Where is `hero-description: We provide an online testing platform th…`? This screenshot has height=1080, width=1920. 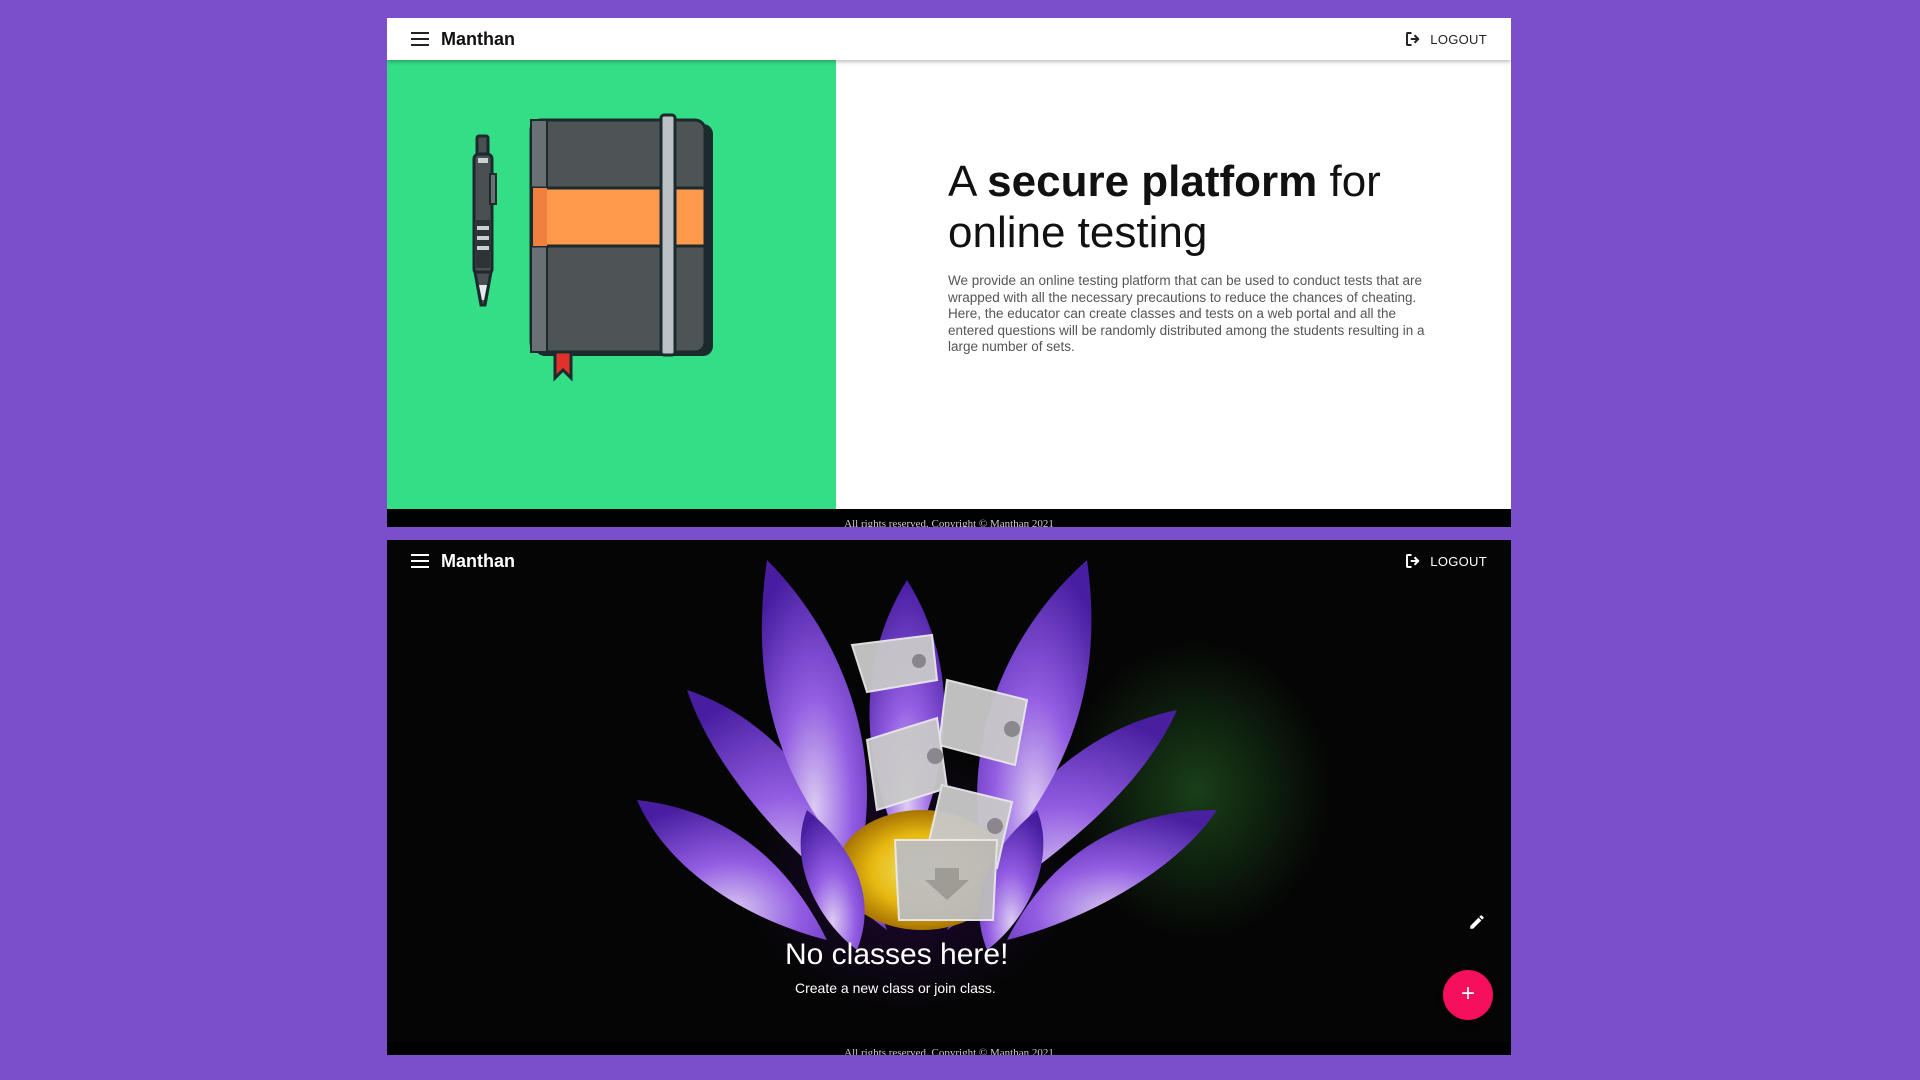 hero-description: We provide an online testing platform th… is located at coordinates (1186, 313).